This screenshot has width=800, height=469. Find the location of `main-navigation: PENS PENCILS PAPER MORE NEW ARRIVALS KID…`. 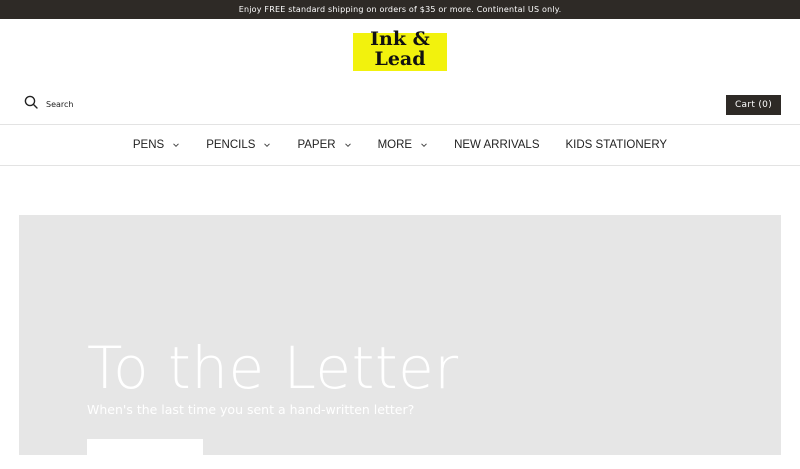

main-navigation: PENS PENCILS PAPER MORE NEW ARRIVALS KID… is located at coordinates (400, 145).